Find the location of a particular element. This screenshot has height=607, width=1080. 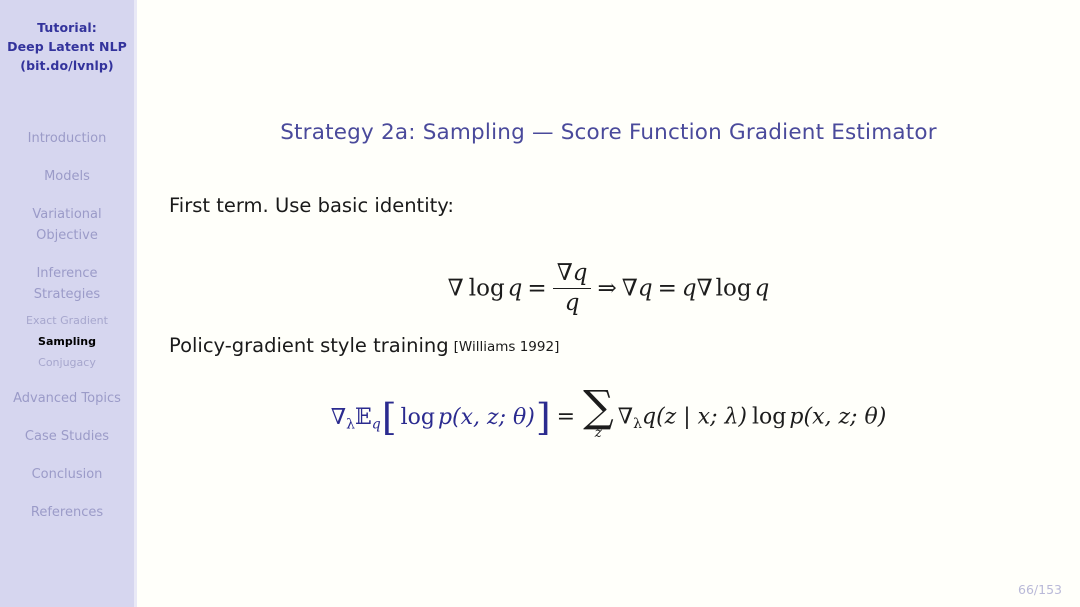

fraction-numerator: ∇q is located at coordinates (572, 274).